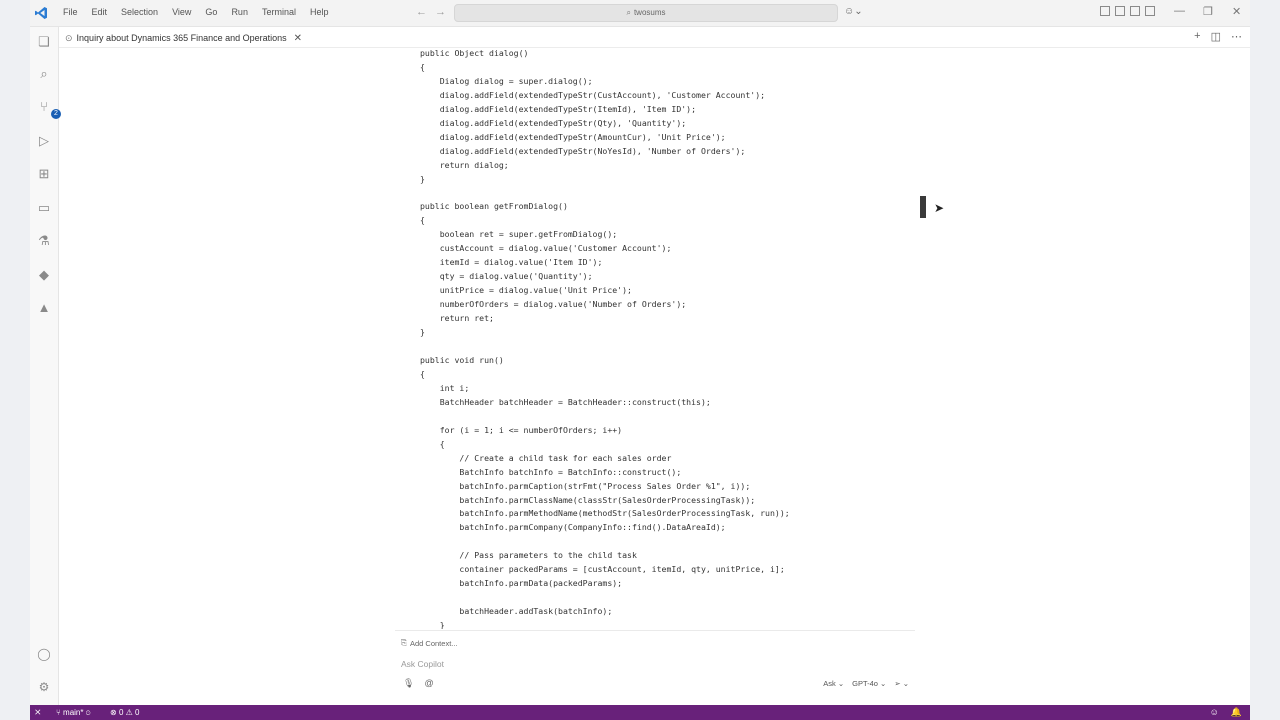 This screenshot has height=720, width=1280. I want to click on close-tab-icon: ✕, so click(298, 38).